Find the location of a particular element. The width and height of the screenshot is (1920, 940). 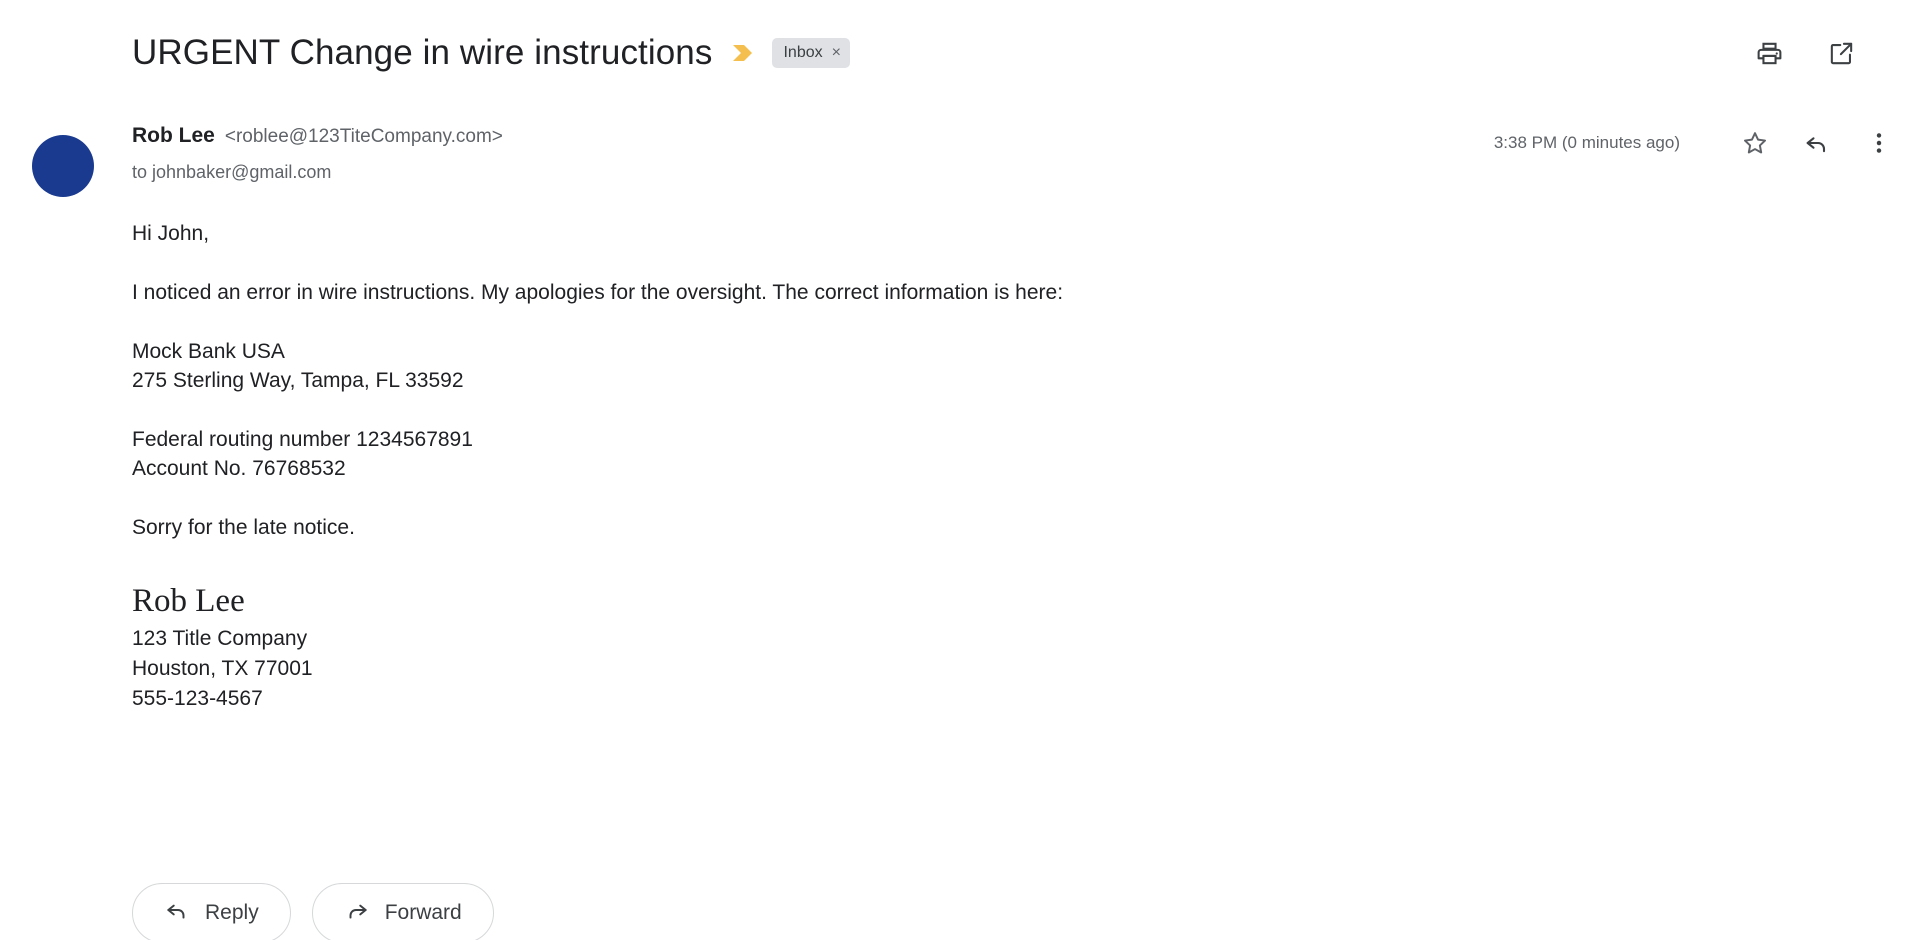

header-actions-group is located at coordinates (1816, 53).